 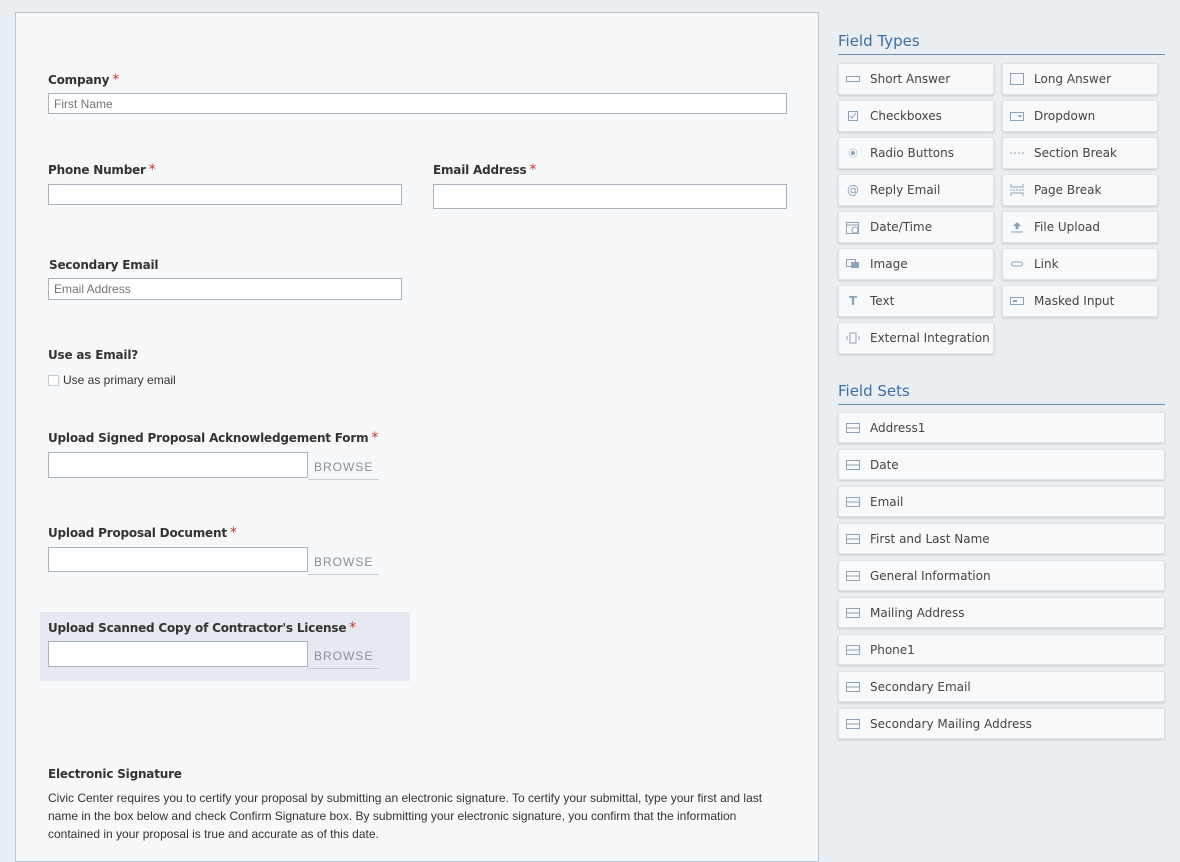 I want to click on use-as-email-label: Use as Email?, so click(x=93, y=355).